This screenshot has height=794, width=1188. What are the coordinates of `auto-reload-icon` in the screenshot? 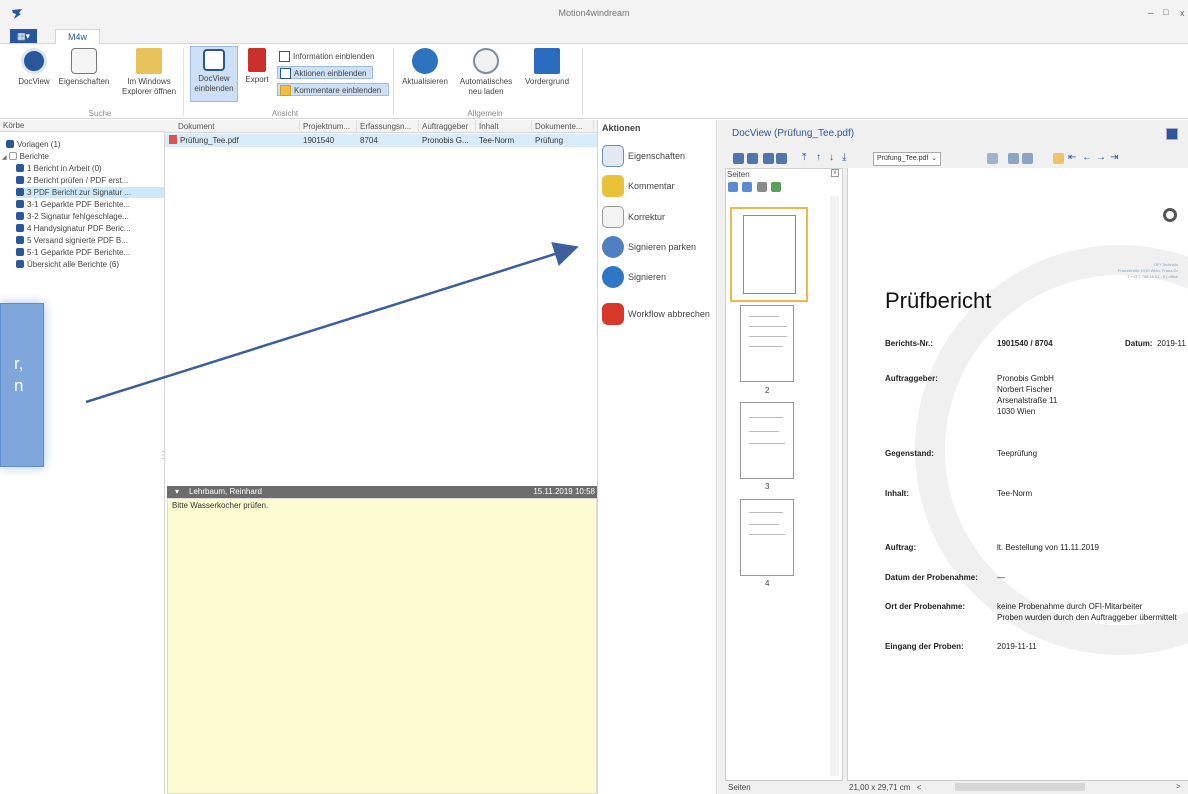 It's located at (486, 61).